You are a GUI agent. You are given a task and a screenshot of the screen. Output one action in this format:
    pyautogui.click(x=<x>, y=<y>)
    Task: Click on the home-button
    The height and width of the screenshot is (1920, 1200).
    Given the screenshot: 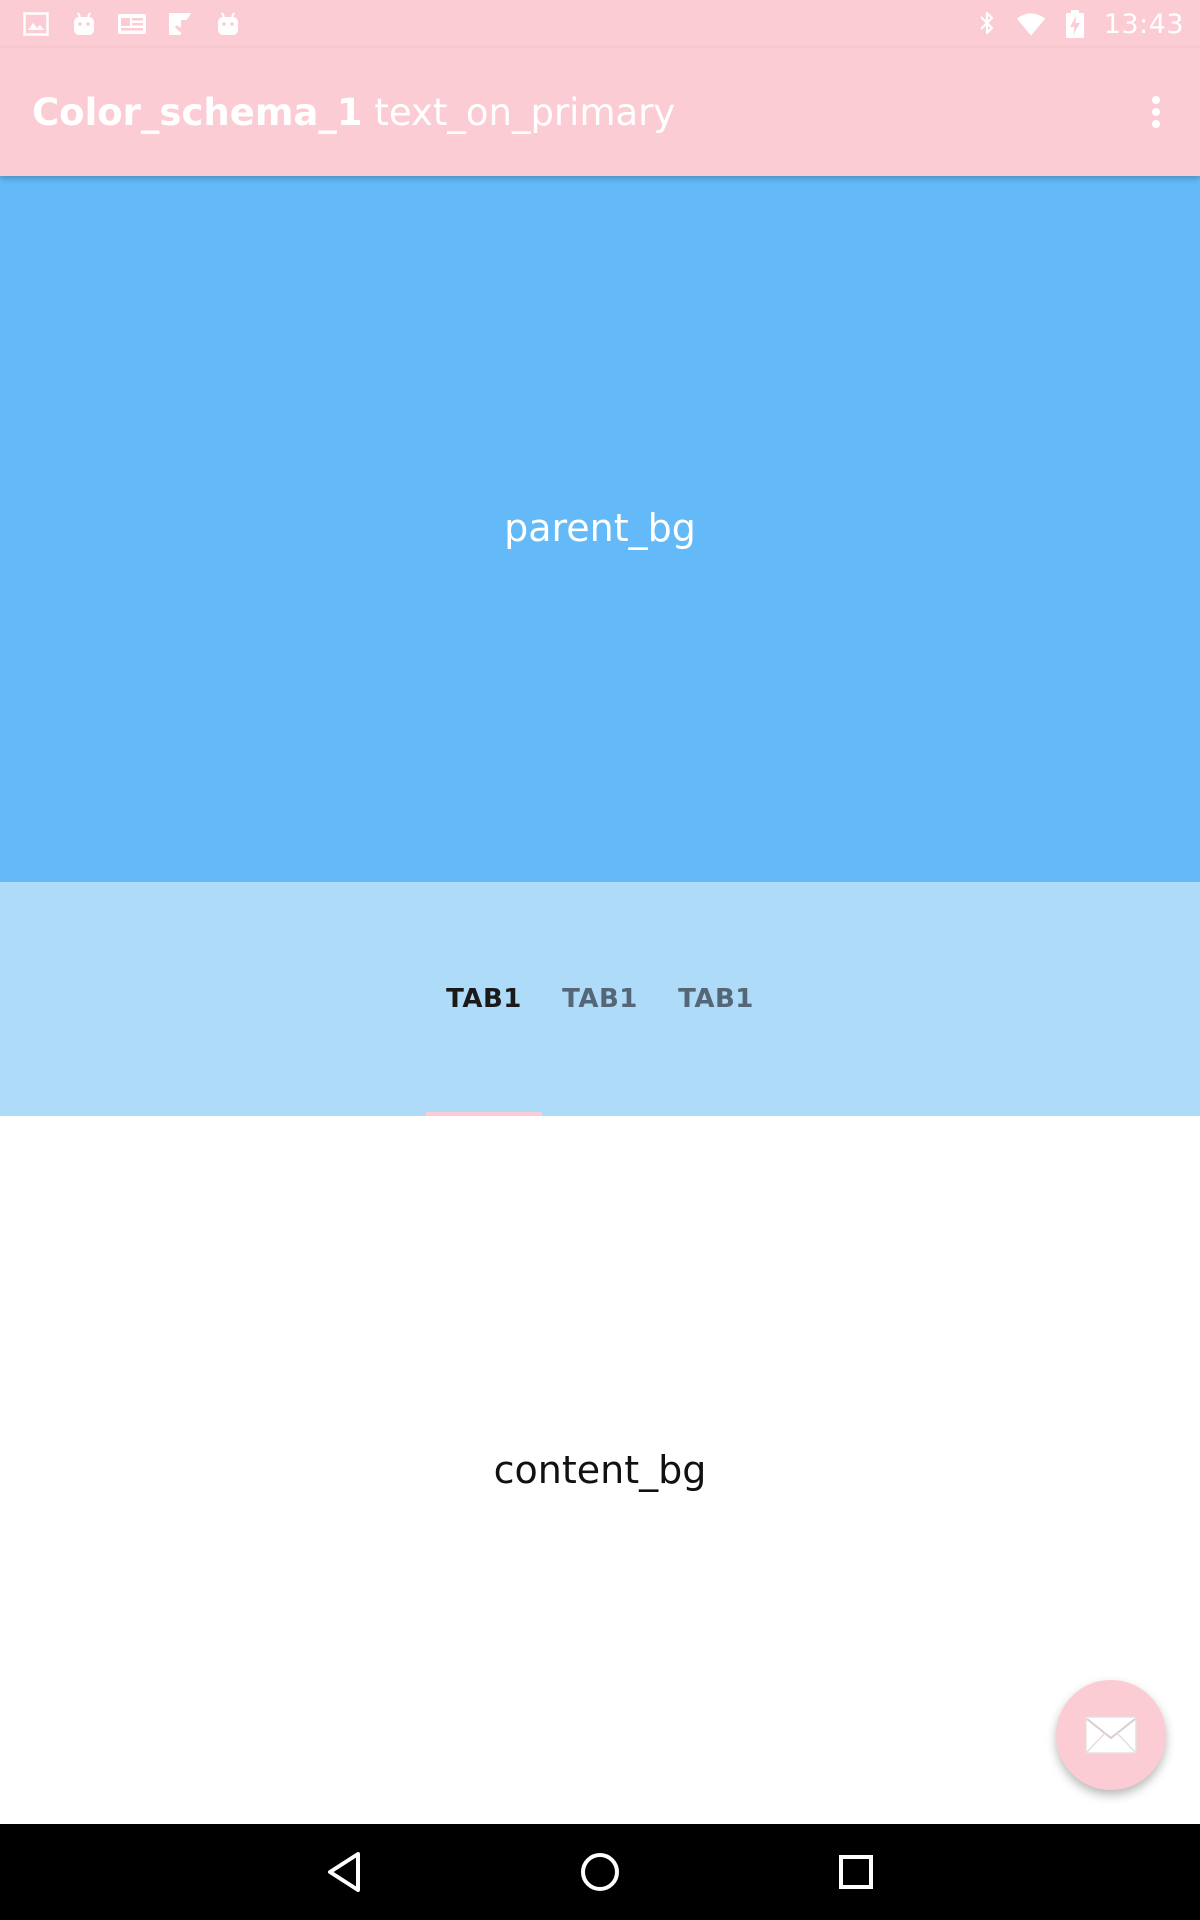 What is the action you would take?
    pyautogui.click(x=600, y=1872)
    